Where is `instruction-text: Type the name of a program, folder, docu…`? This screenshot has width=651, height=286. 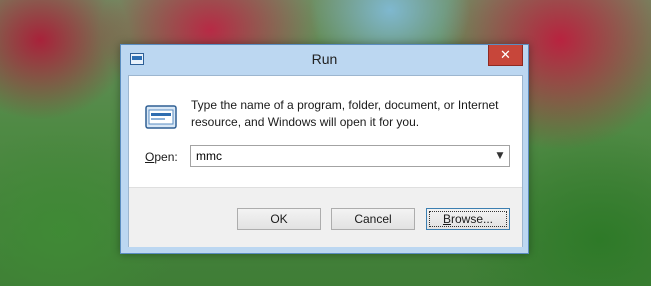 instruction-text: Type the name of a program, folder, docu… is located at coordinates (351, 114).